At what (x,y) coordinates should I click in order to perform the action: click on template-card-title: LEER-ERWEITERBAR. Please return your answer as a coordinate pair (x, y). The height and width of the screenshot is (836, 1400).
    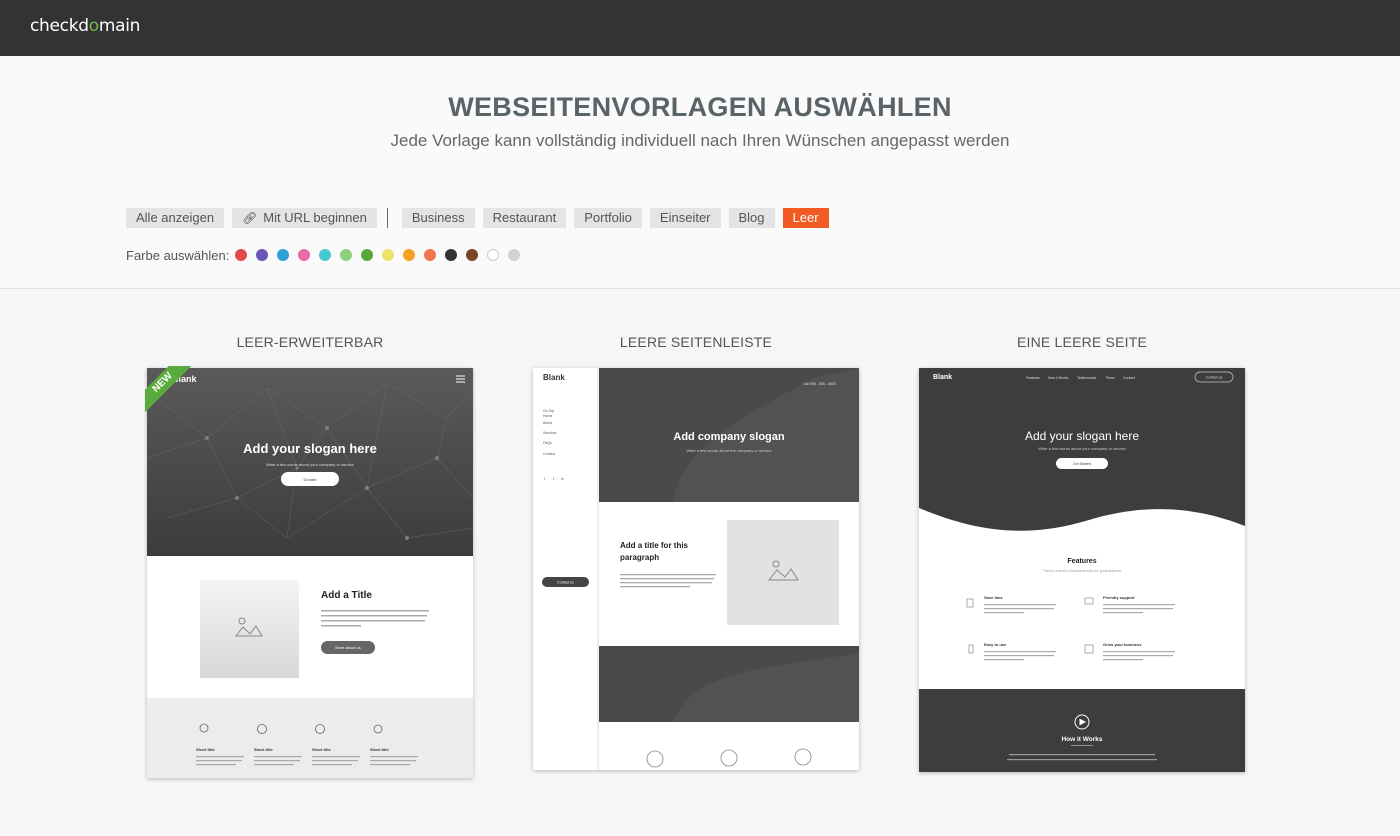
    Looking at the image, I should click on (310, 342).